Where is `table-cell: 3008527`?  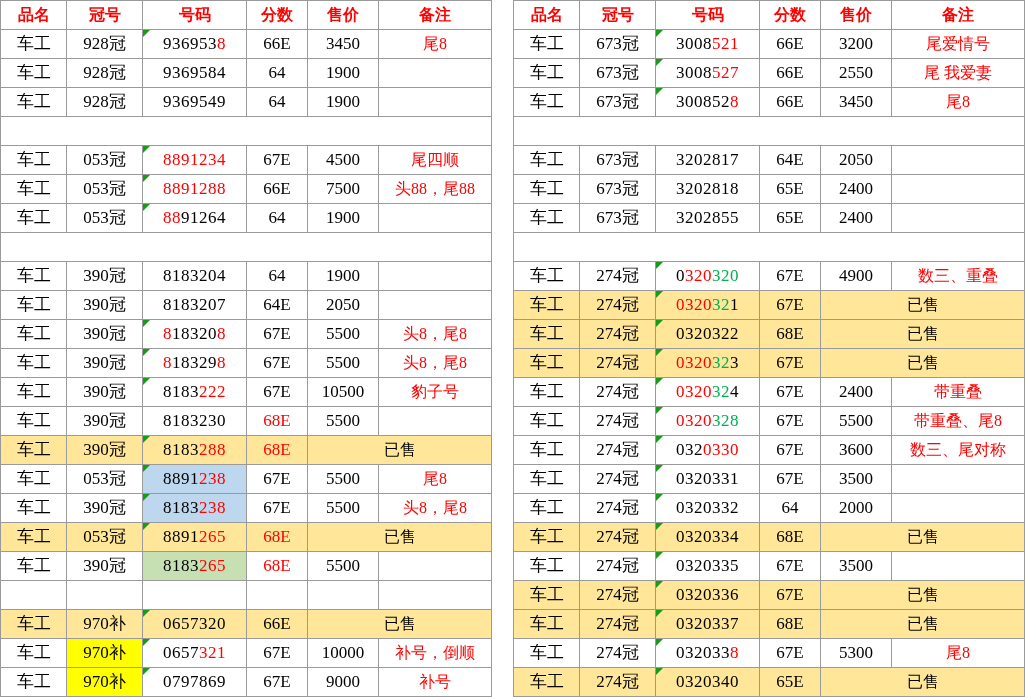 table-cell: 3008527 is located at coordinates (707, 73).